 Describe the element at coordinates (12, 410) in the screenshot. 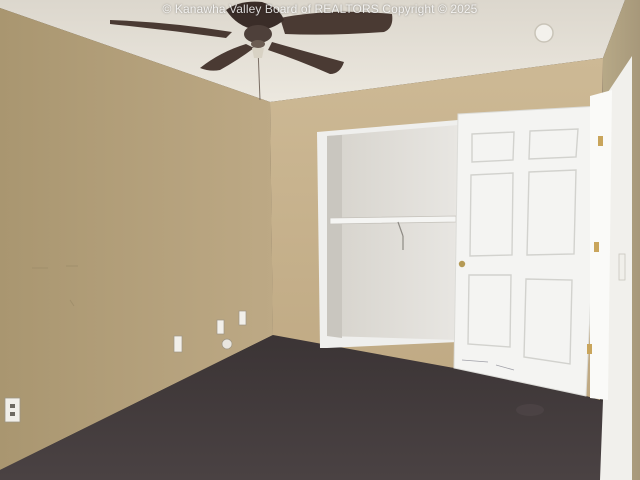

I see `wall-outlet-icon` at that location.